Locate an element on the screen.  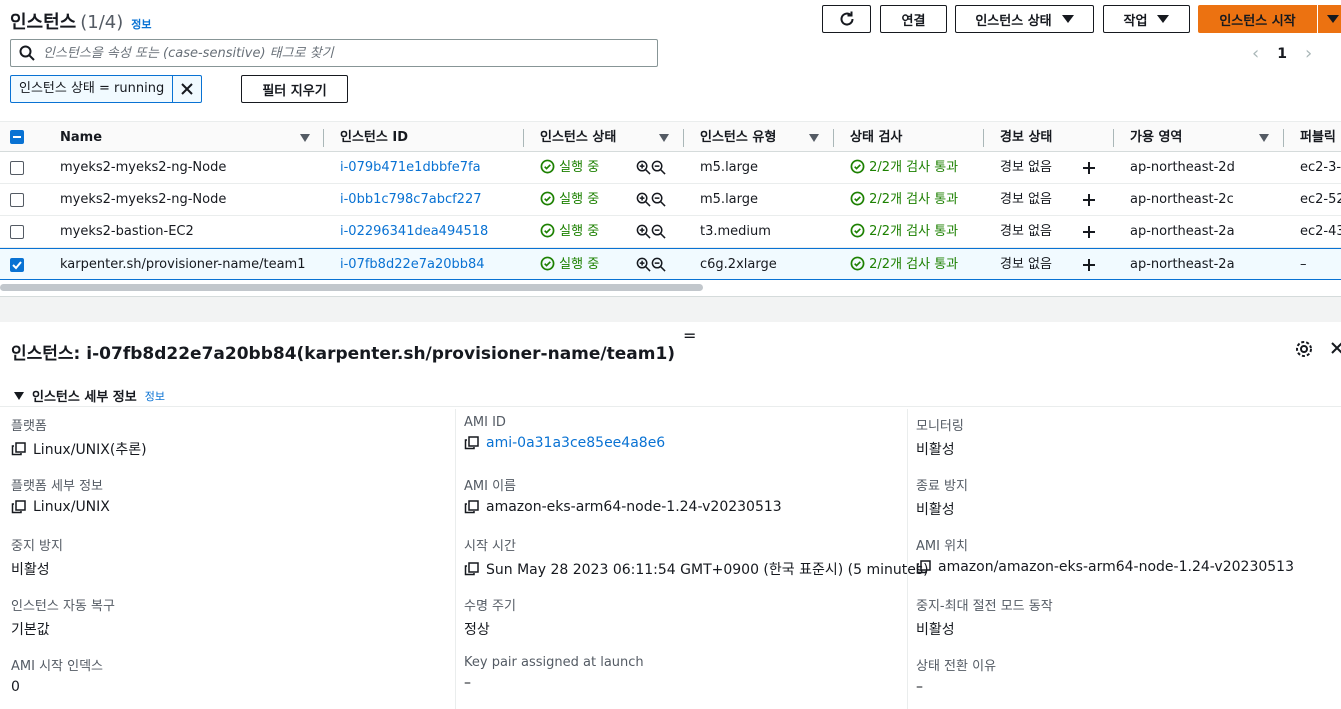
column-header-instance-type: 인스턴스 유형 is located at coordinates (738, 137).